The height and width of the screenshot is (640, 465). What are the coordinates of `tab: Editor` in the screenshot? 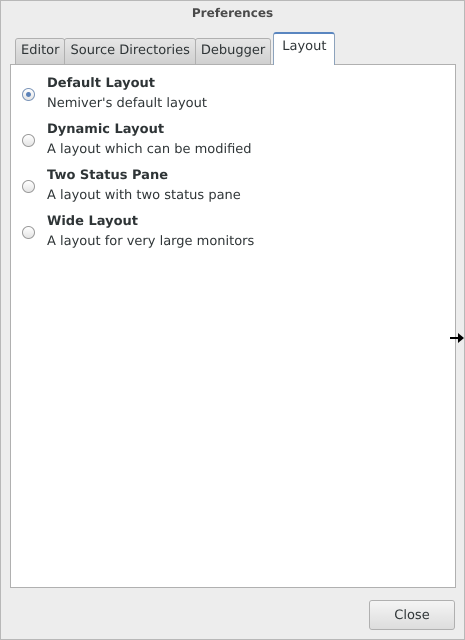 It's located at (40, 51).